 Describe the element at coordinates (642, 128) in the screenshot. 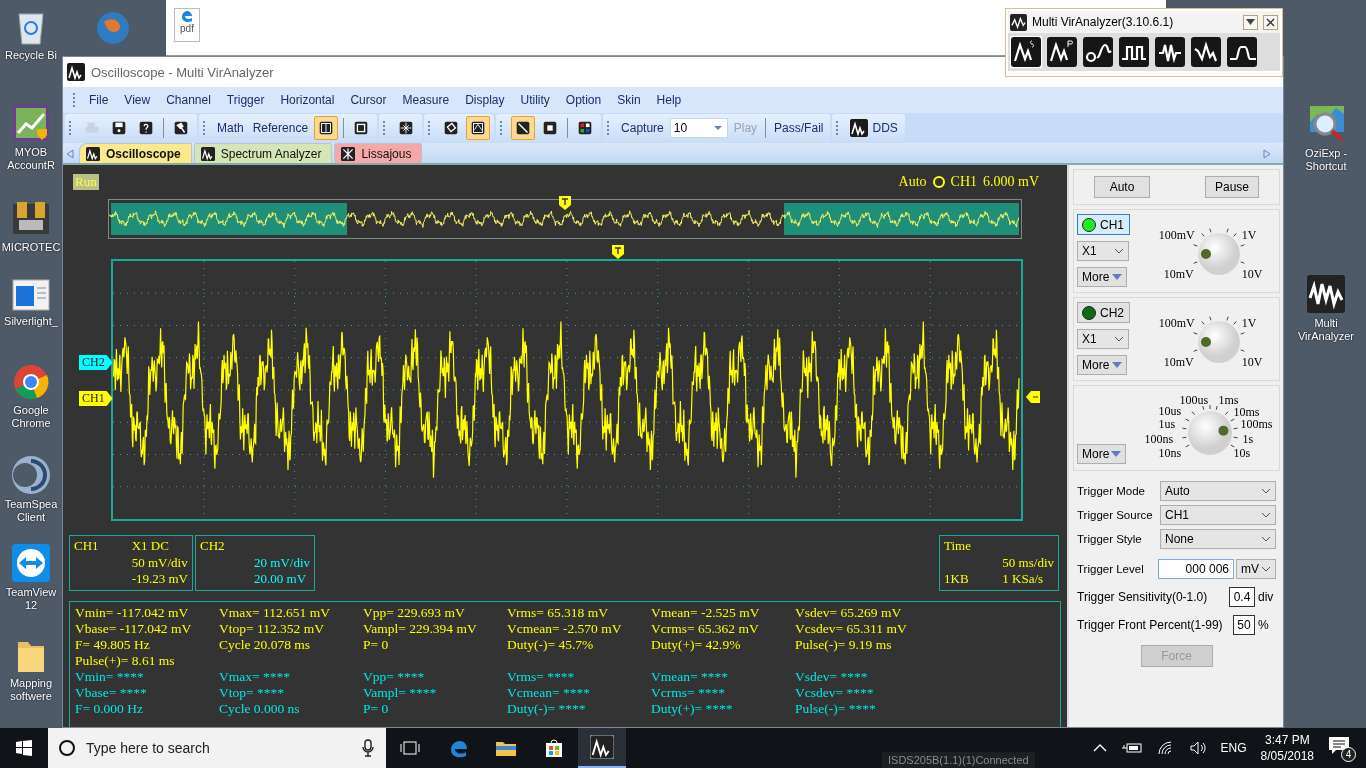

I see `toolbar-button: Capture` at that location.